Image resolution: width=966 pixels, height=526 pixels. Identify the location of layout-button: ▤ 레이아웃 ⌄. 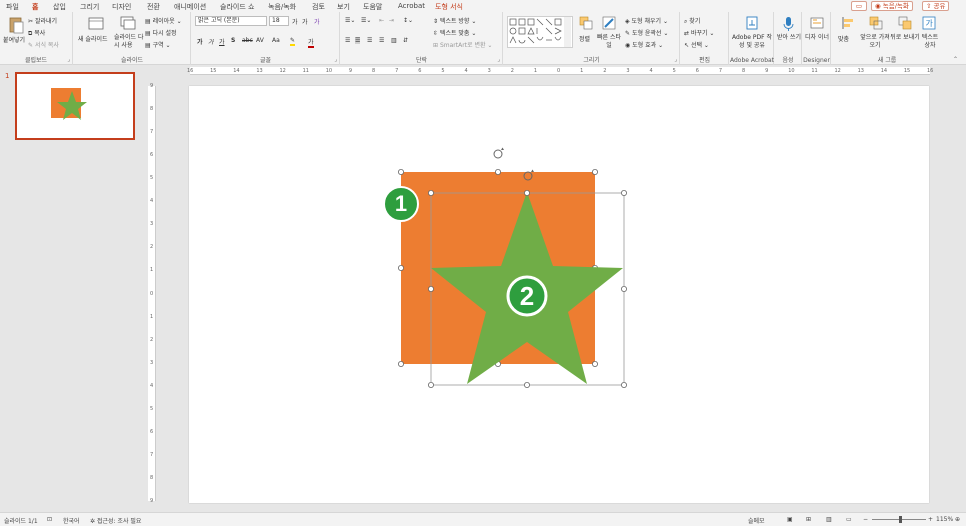
(163, 20).